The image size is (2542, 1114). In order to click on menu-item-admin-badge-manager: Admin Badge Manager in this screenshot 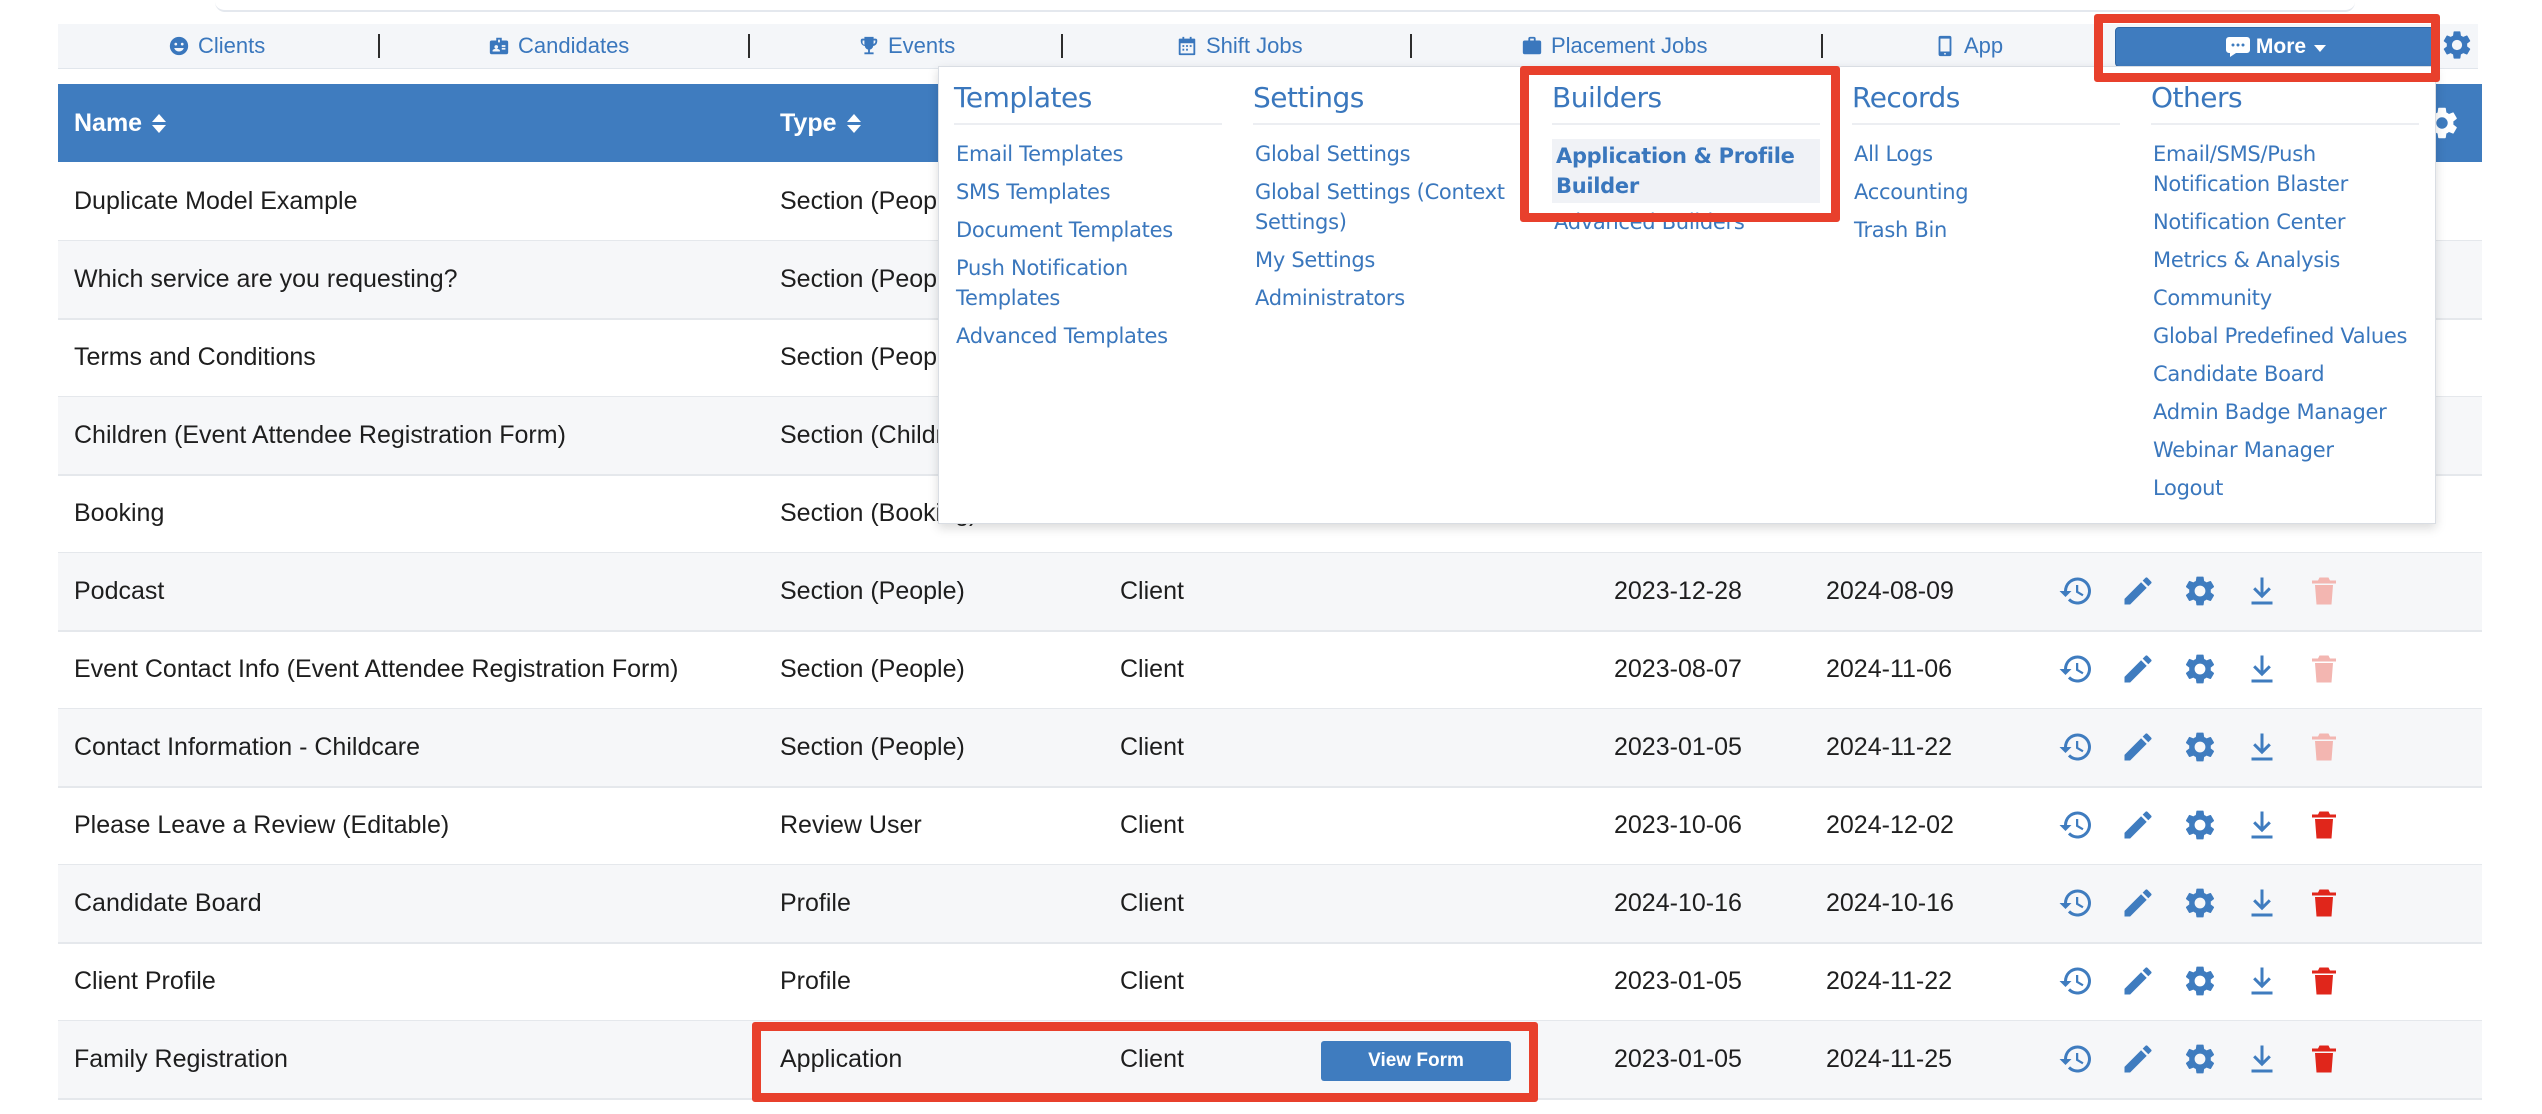, I will do `click(2286, 412)`.